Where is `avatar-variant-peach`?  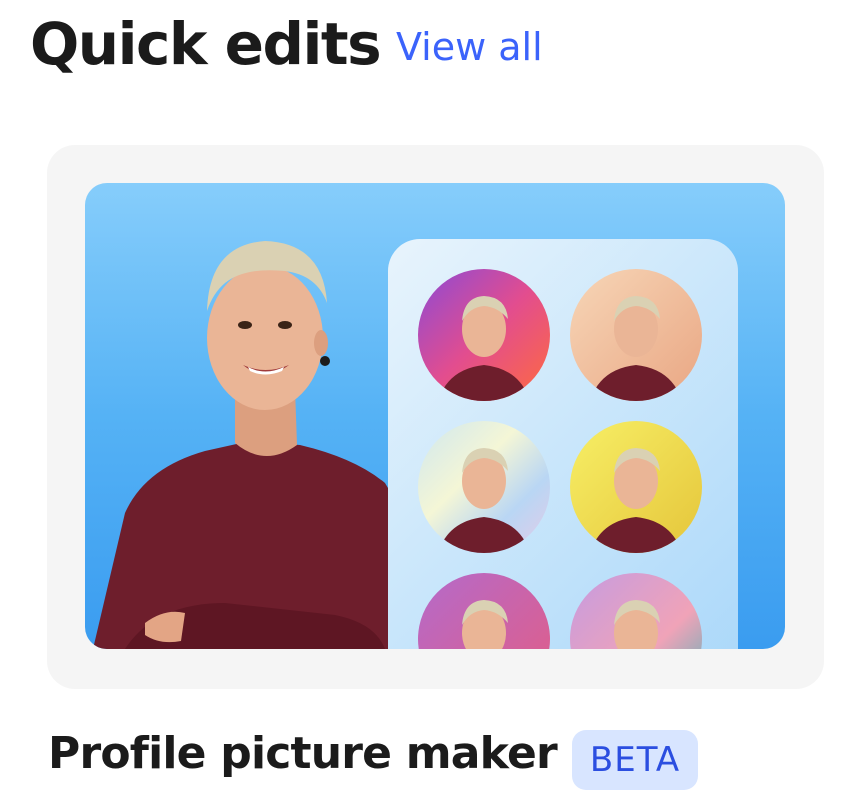
avatar-variant-peach is located at coordinates (636, 335).